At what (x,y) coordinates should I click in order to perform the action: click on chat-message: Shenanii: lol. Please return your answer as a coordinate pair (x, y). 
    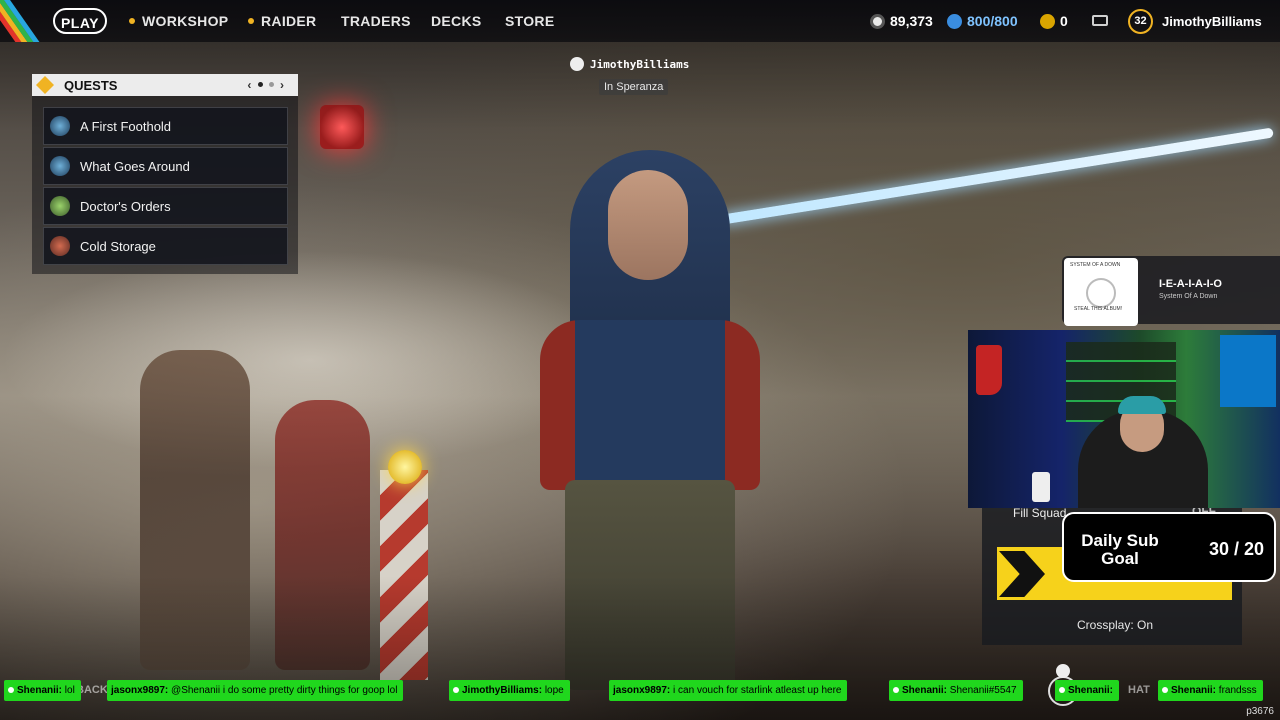
    Looking at the image, I should click on (42, 690).